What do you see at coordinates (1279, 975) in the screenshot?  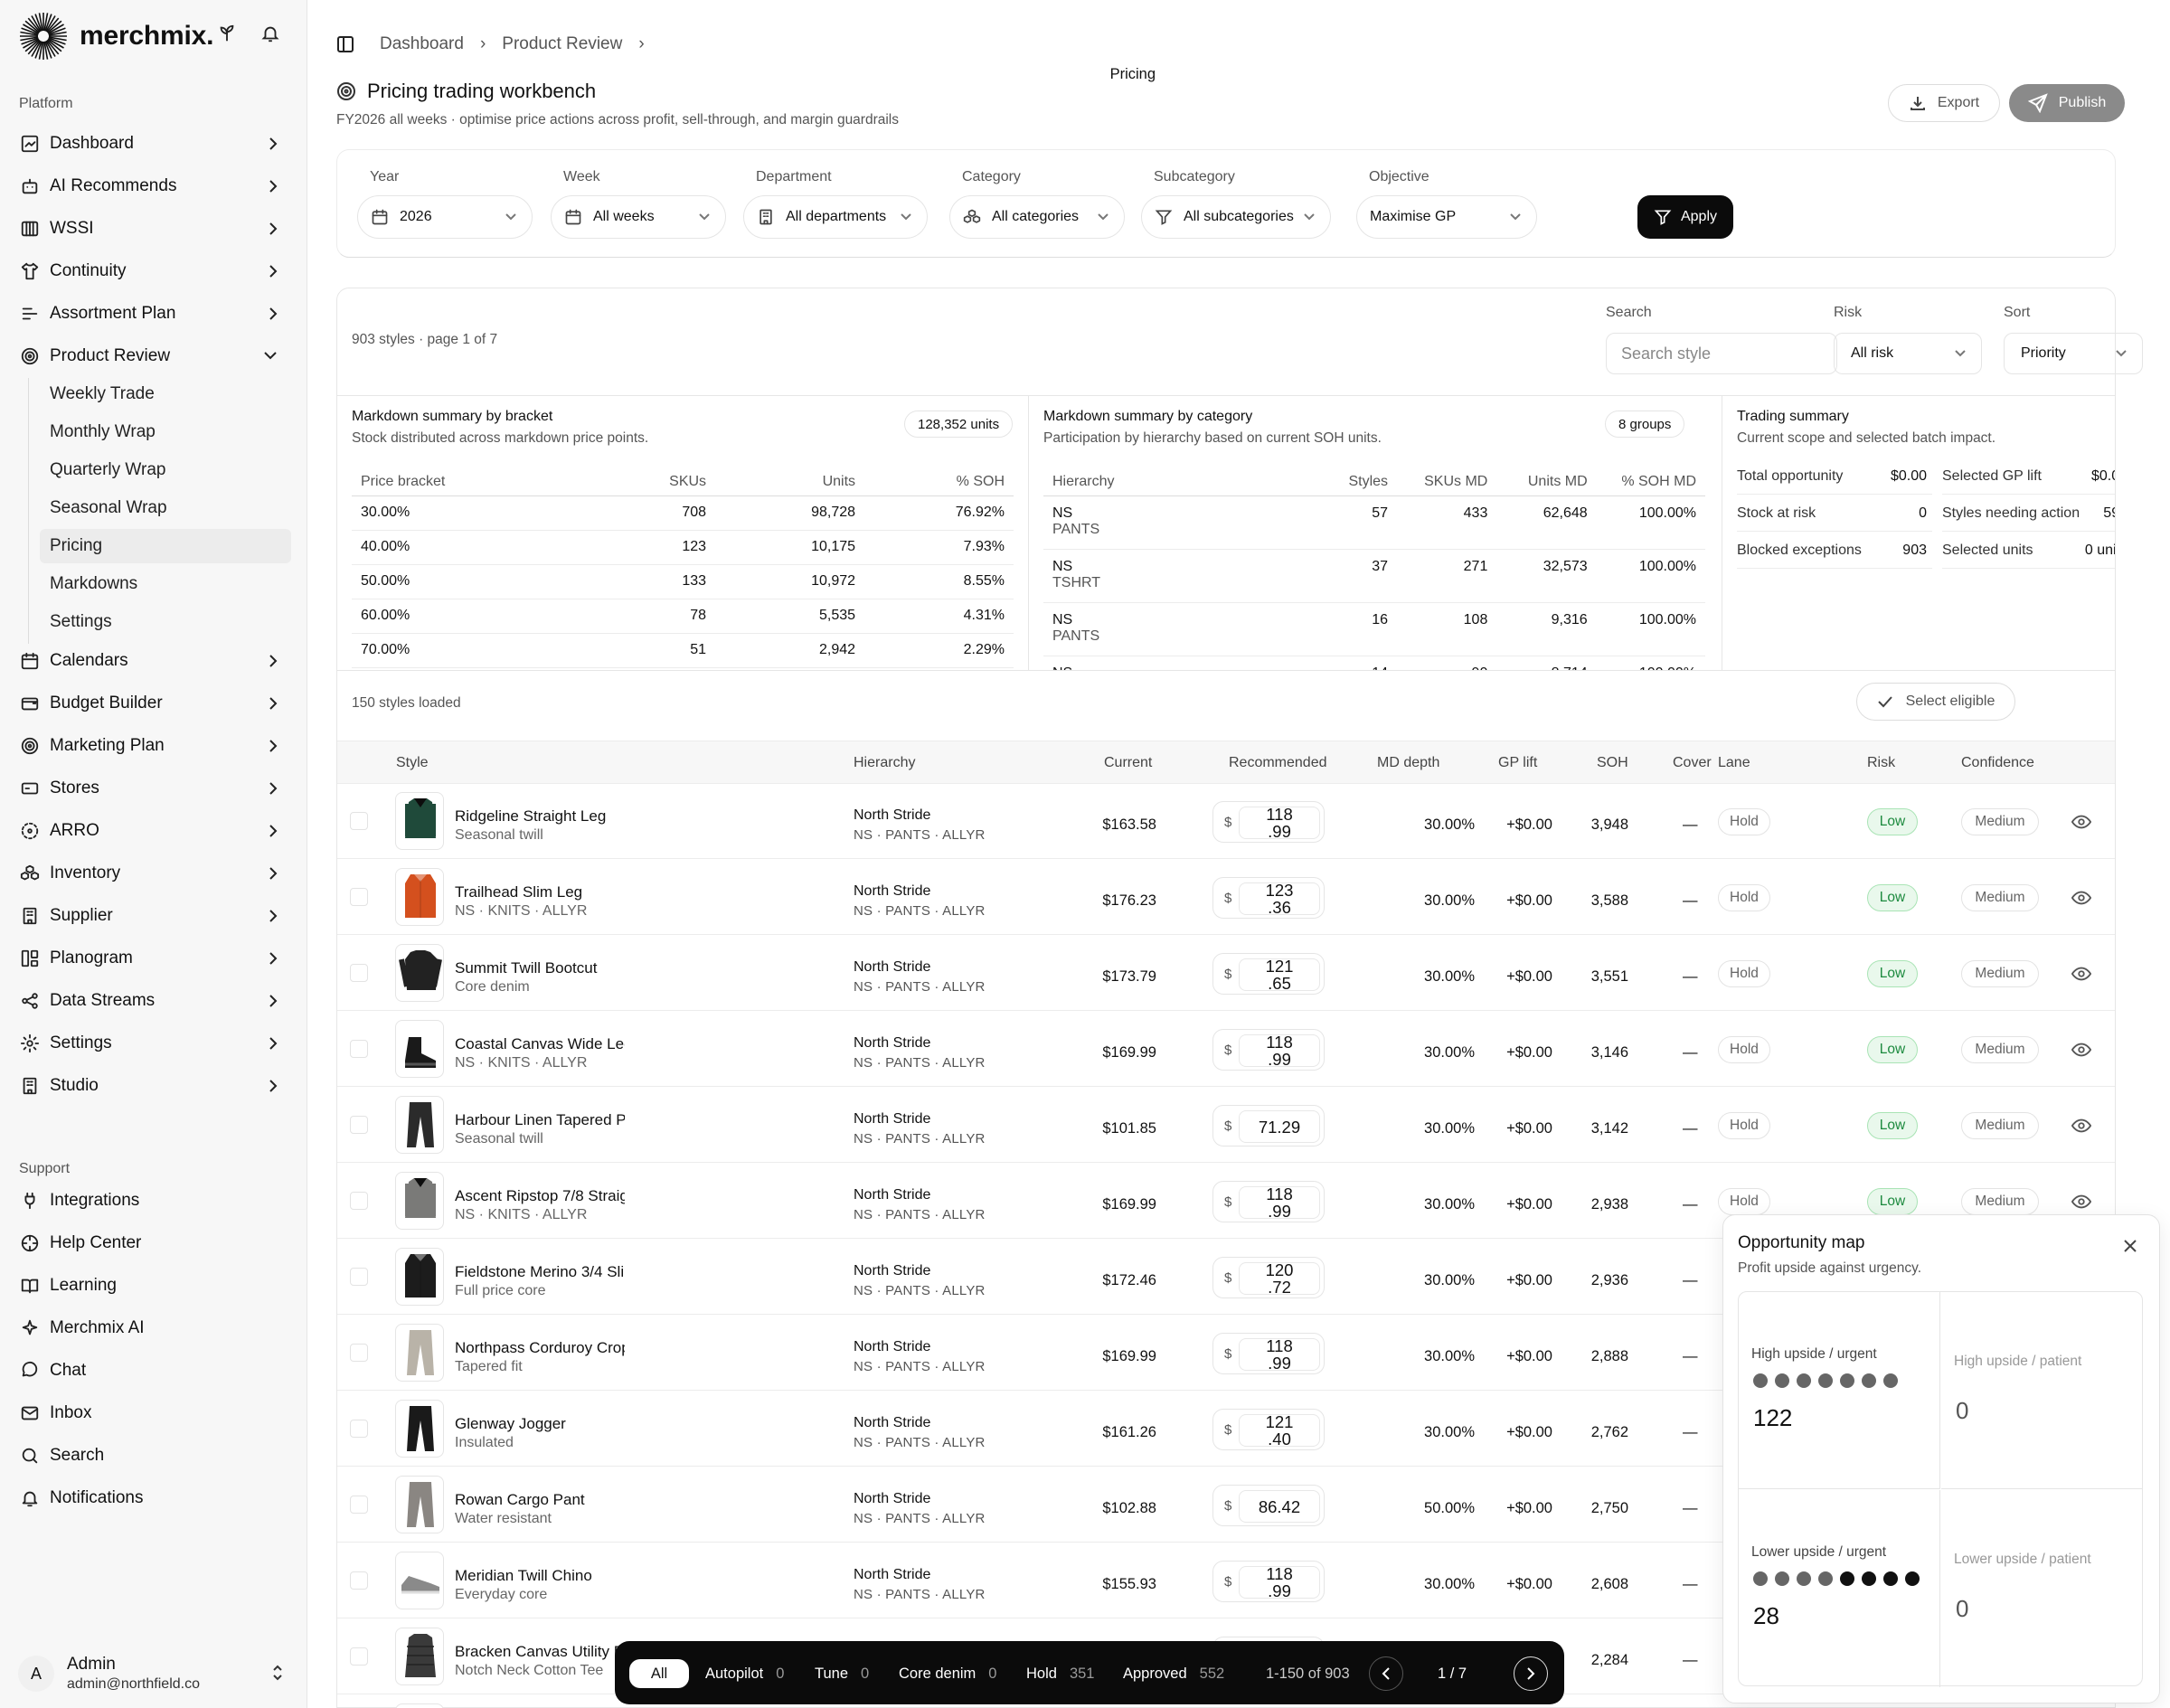 I see `recommended-price-input: 121 .65` at bounding box center [1279, 975].